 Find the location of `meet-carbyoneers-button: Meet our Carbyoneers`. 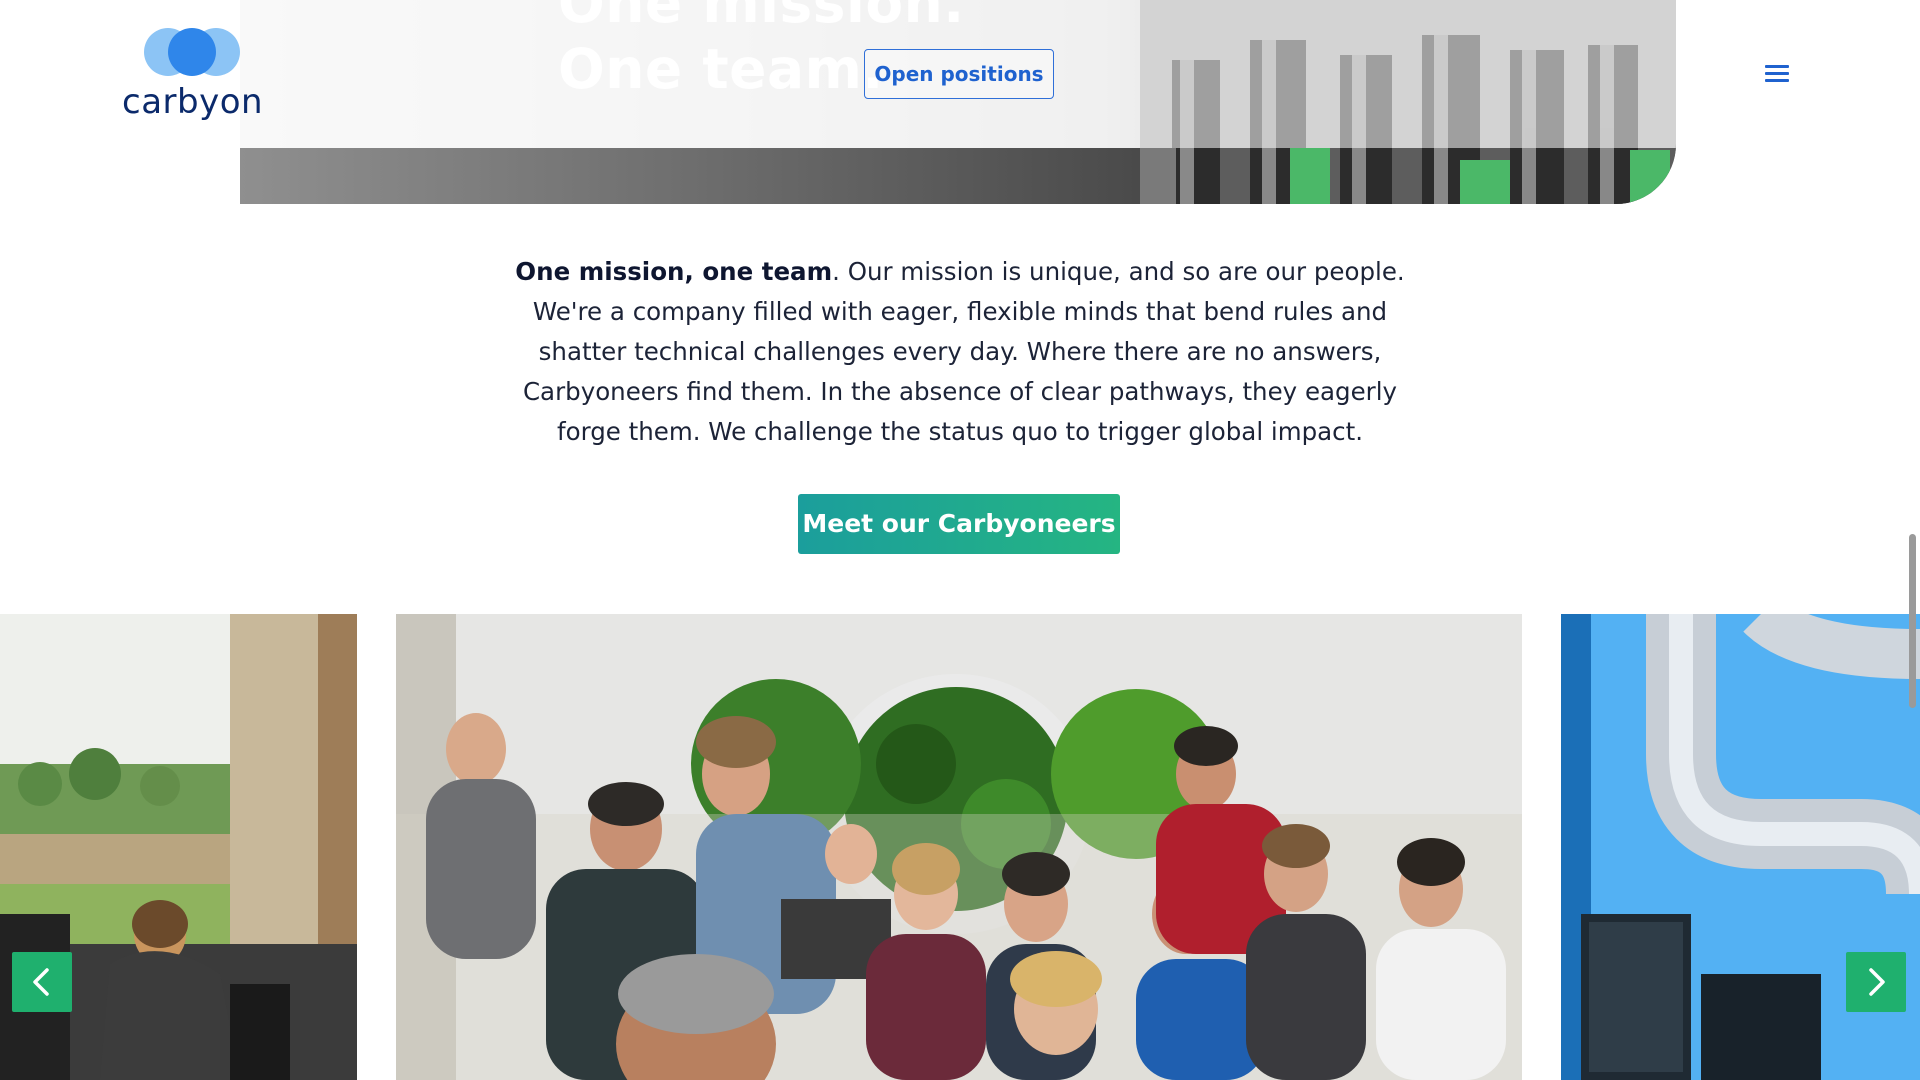

meet-carbyoneers-button: Meet our Carbyoneers is located at coordinates (959, 524).